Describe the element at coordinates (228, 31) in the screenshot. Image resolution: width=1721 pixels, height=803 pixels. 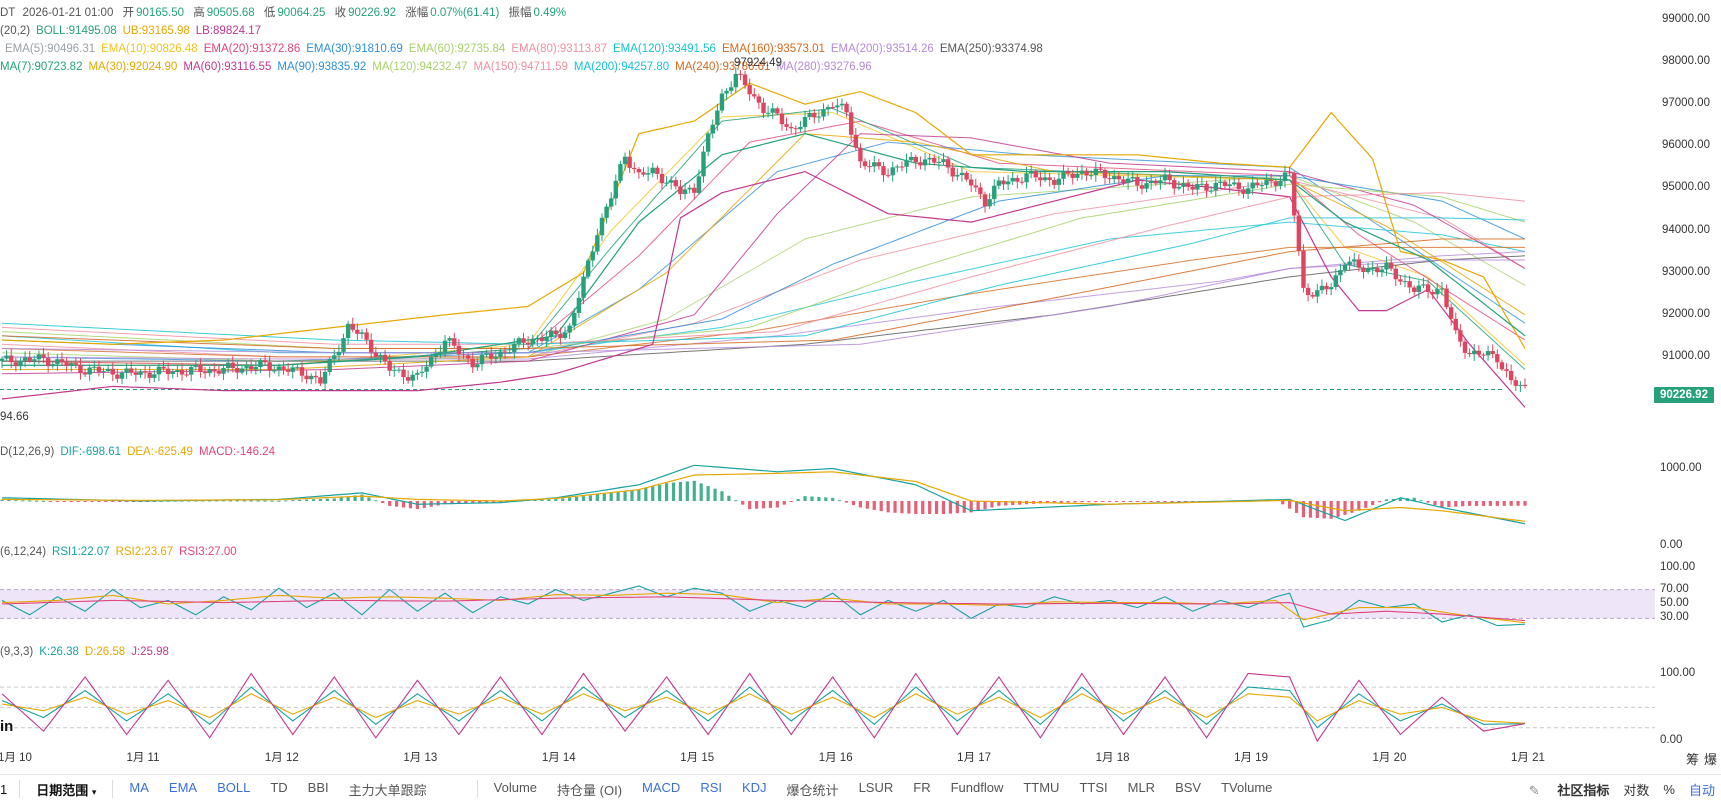
I see `legend-entry: LB:89824.17` at that location.